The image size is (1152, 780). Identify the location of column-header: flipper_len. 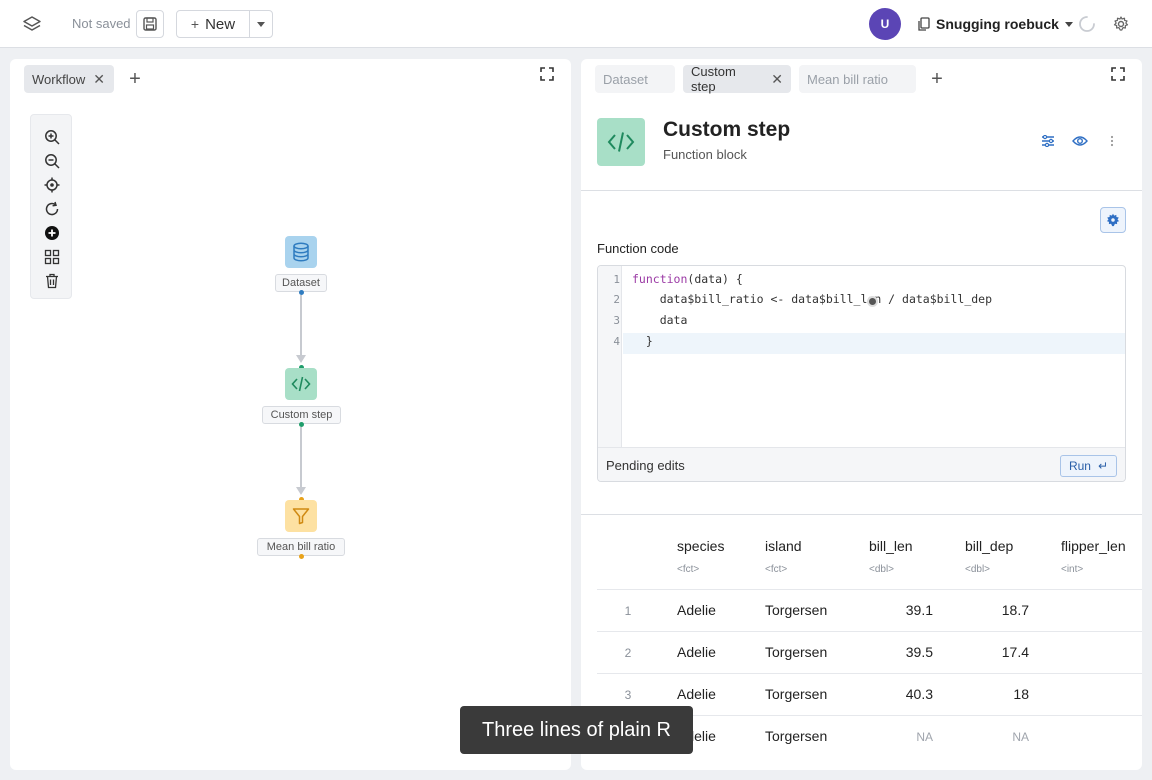
(1093, 546).